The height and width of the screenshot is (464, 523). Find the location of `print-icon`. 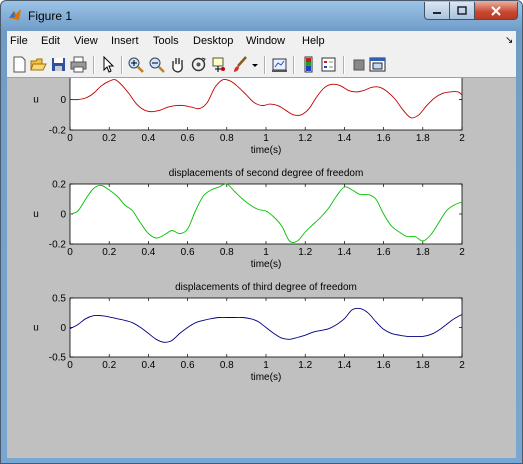

print-icon is located at coordinates (78, 64).